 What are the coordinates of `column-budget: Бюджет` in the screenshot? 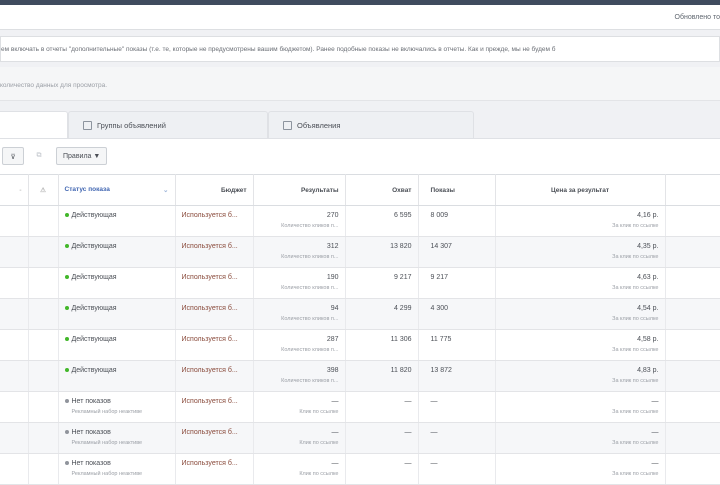 It's located at (214, 190).